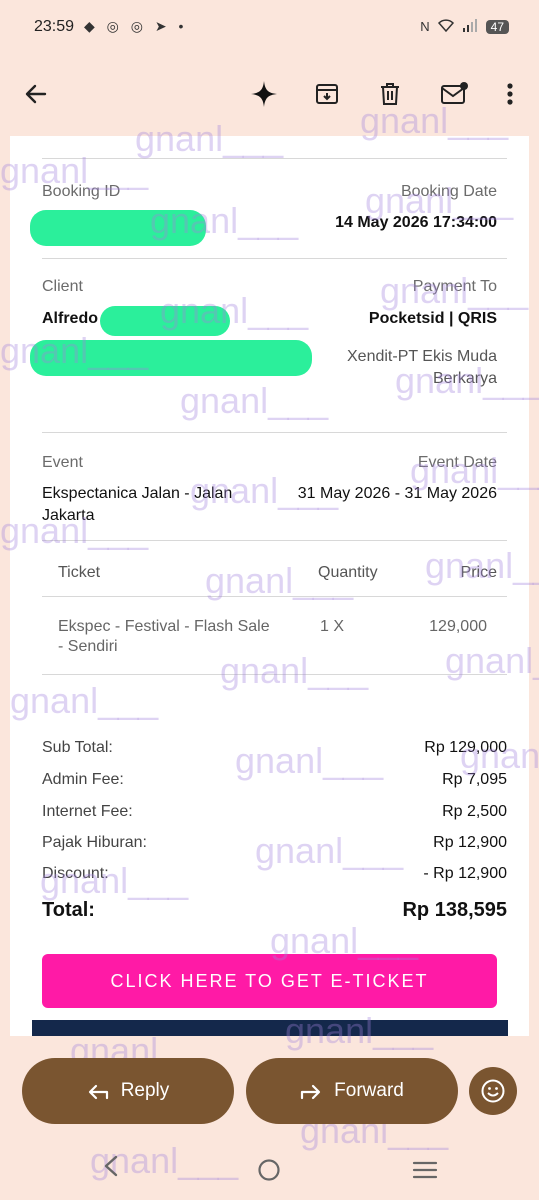 This screenshot has height=1200, width=539. I want to click on client-label: Client, so click(62, 286).